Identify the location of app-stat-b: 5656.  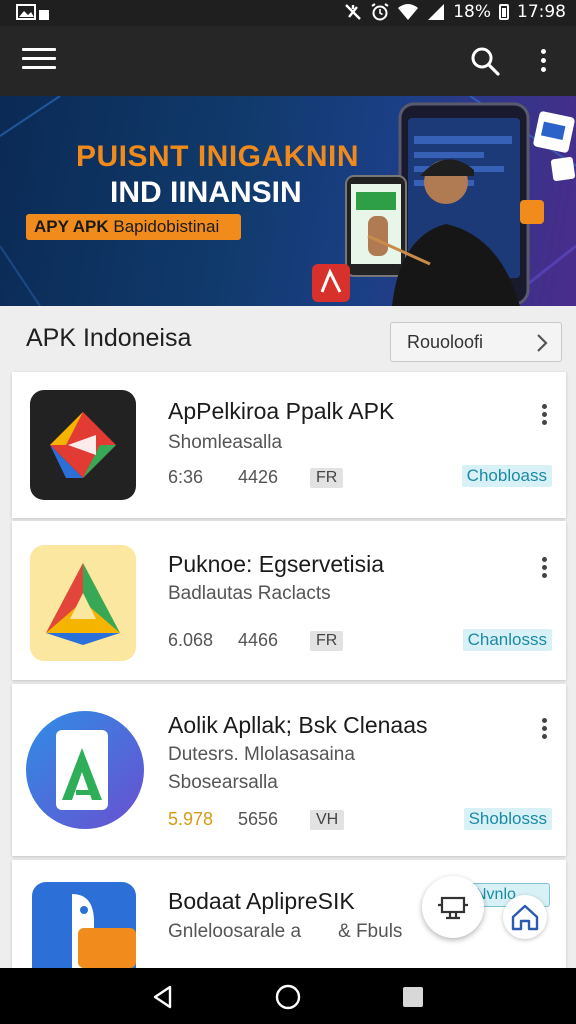
(258, 819).